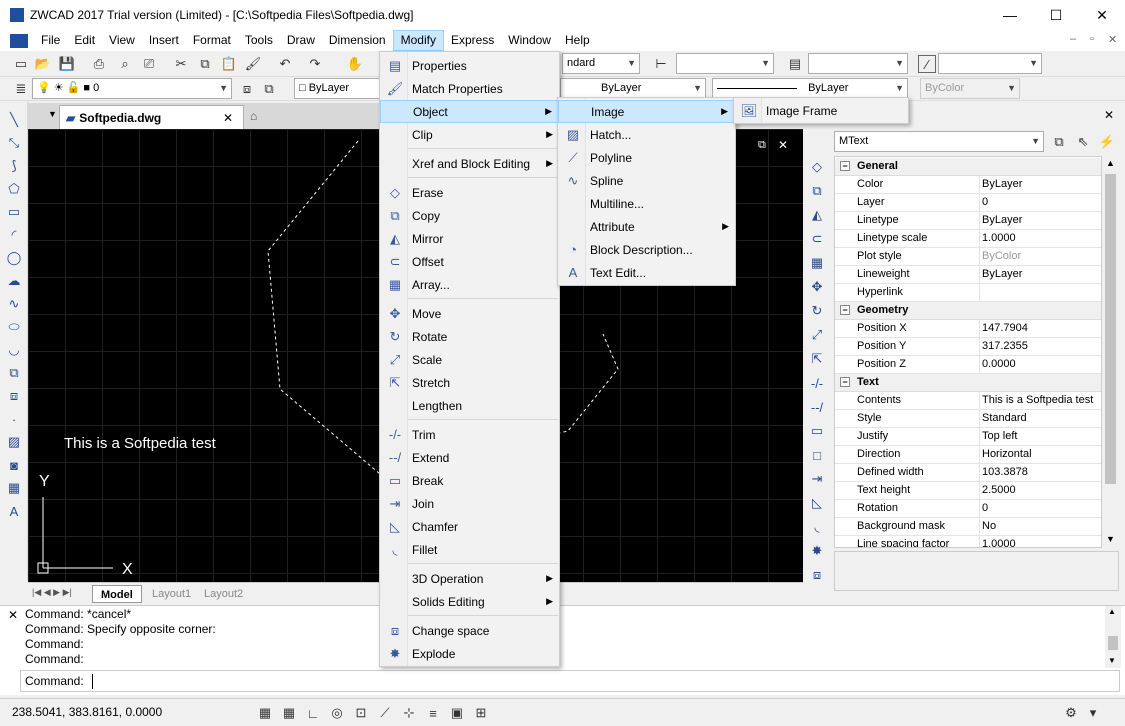 The width and height of the screenshot is (1125, 726). I want to click on property-row: Linetype ByLayer, so click(968, 221).